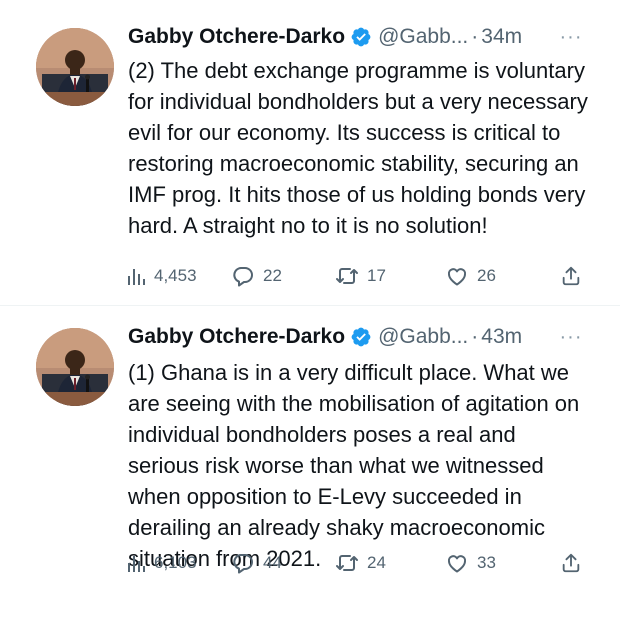  What do you see at coordinates (376, 562) in the screenshot?
I see `retweet-count: 24` at bounding box center [376, 562].